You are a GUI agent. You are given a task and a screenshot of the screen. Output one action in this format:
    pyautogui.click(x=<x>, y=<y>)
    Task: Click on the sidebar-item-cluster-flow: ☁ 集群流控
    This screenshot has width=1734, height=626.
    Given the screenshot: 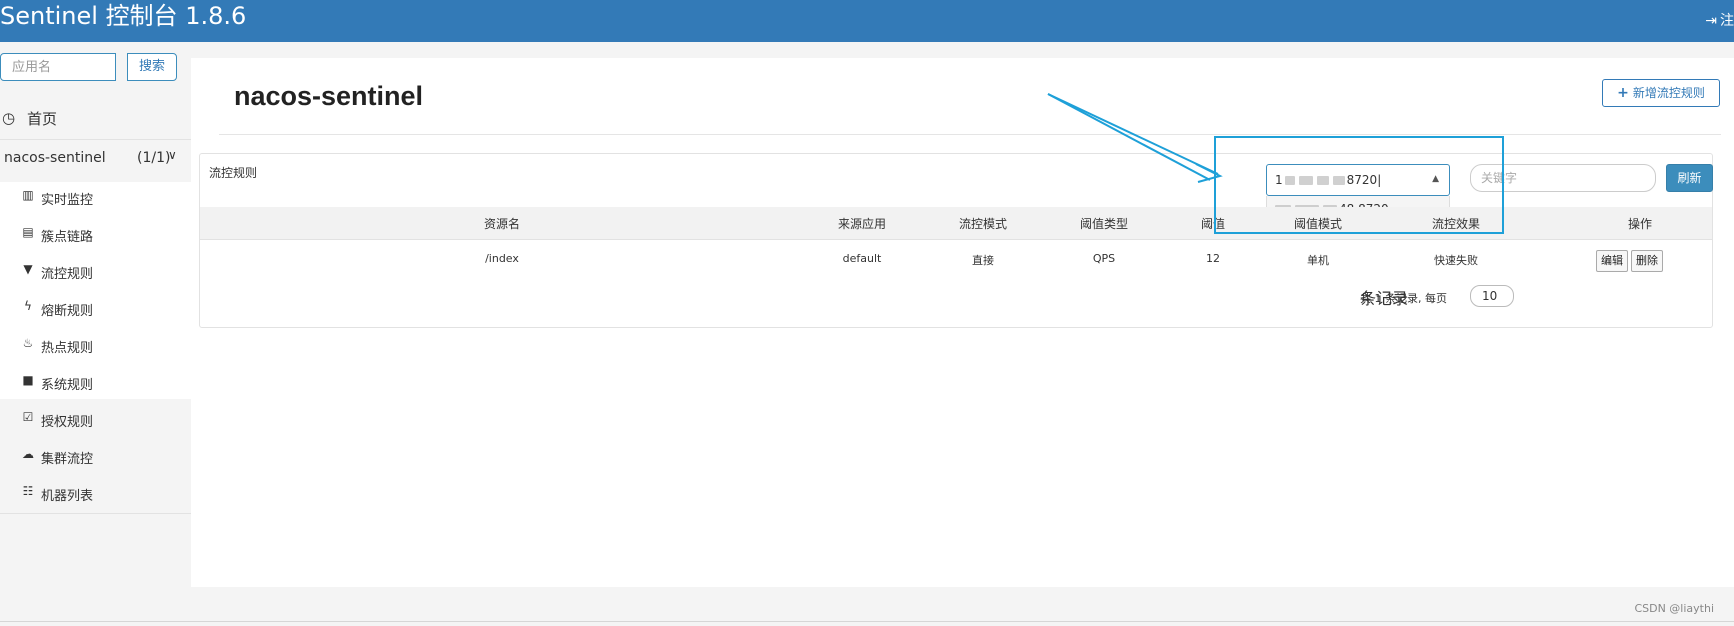 What is the action you would take?
    pyautogui.click(x=95, y=457)
    